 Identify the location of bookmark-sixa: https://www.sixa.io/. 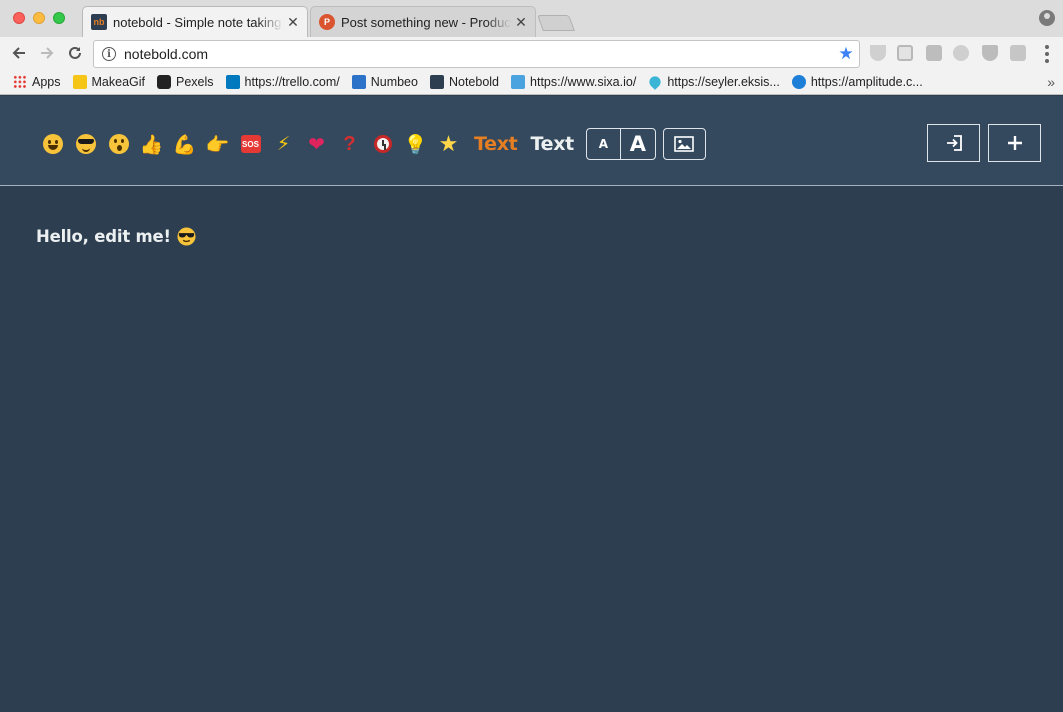
(573, 82).